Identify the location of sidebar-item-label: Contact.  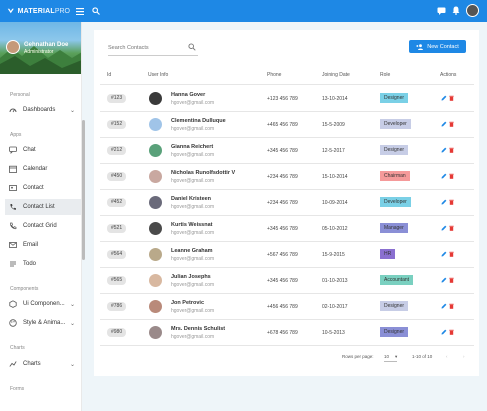
(33, 188).